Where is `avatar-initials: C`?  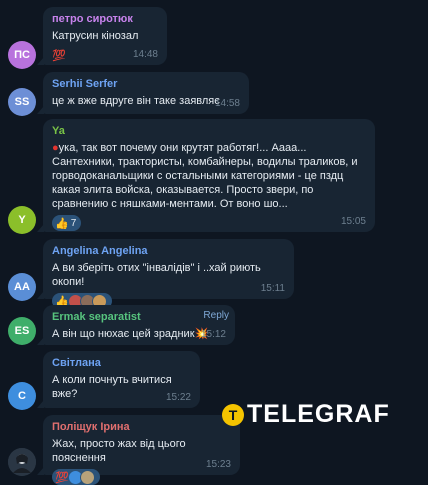
avatar-initials: C is located at coordinates (22, 396).